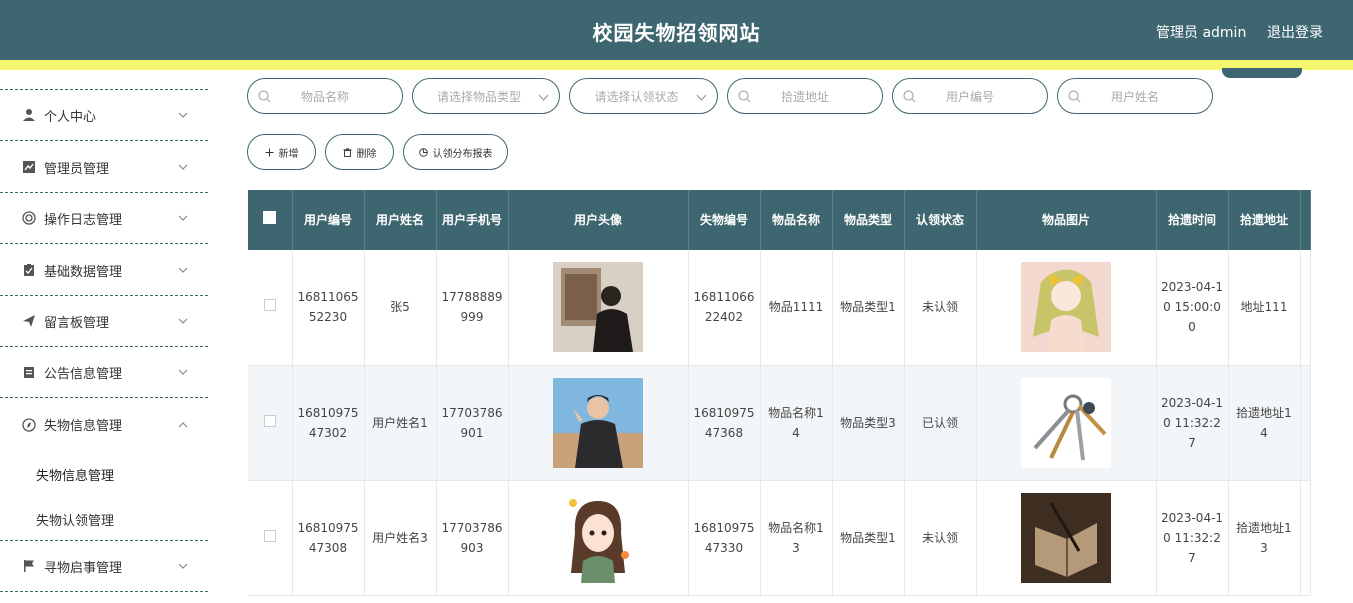  I want to click on logout-link: 退出登录, so click(1295, 32).